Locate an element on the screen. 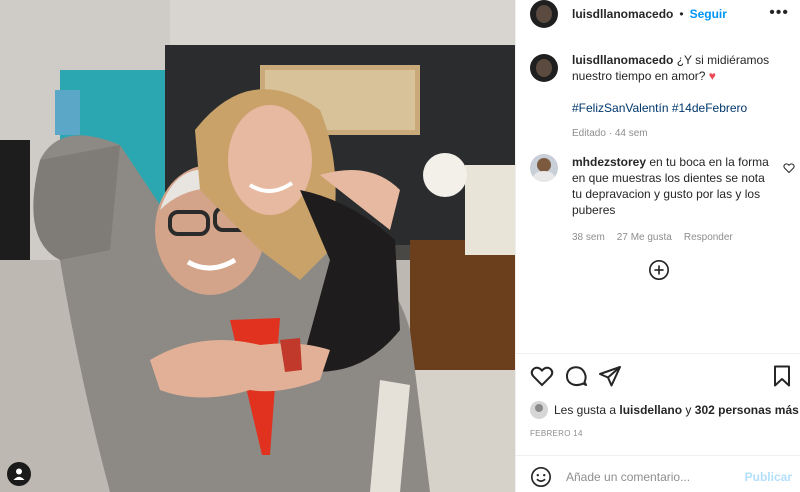 The height and width of the screenshot is (492, 800). red-heart-emoji: ♥ is located at coordinates (712, 76).